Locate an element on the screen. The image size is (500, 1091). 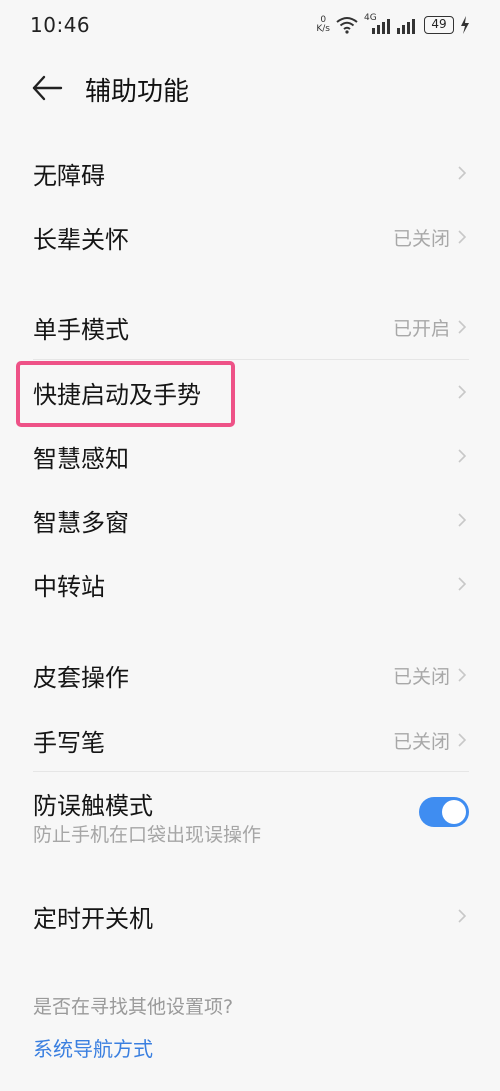
wifi-icon is located at coordinates (347, 25).